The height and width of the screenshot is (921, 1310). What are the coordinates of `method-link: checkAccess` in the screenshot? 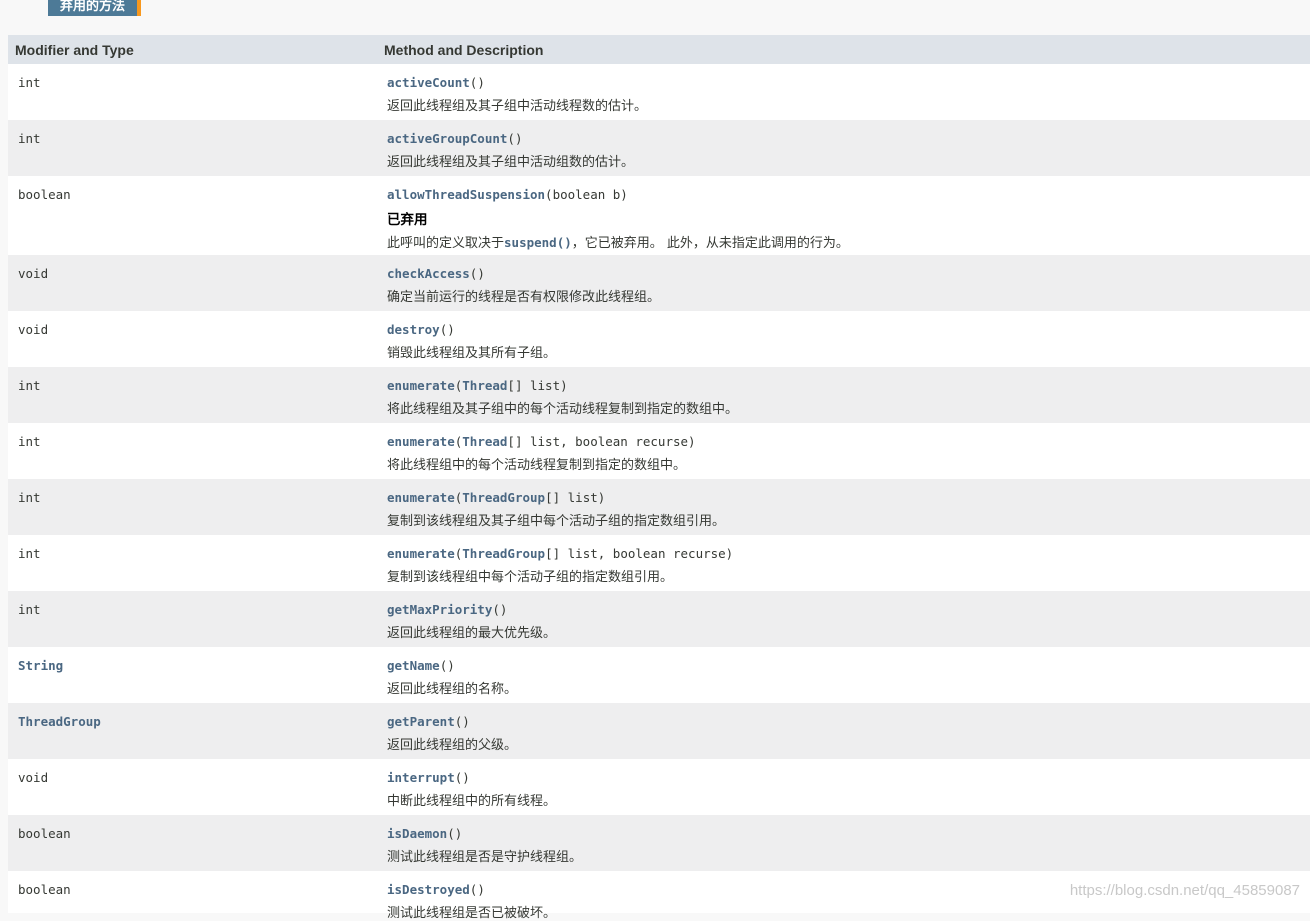 It's located at (428, 273).